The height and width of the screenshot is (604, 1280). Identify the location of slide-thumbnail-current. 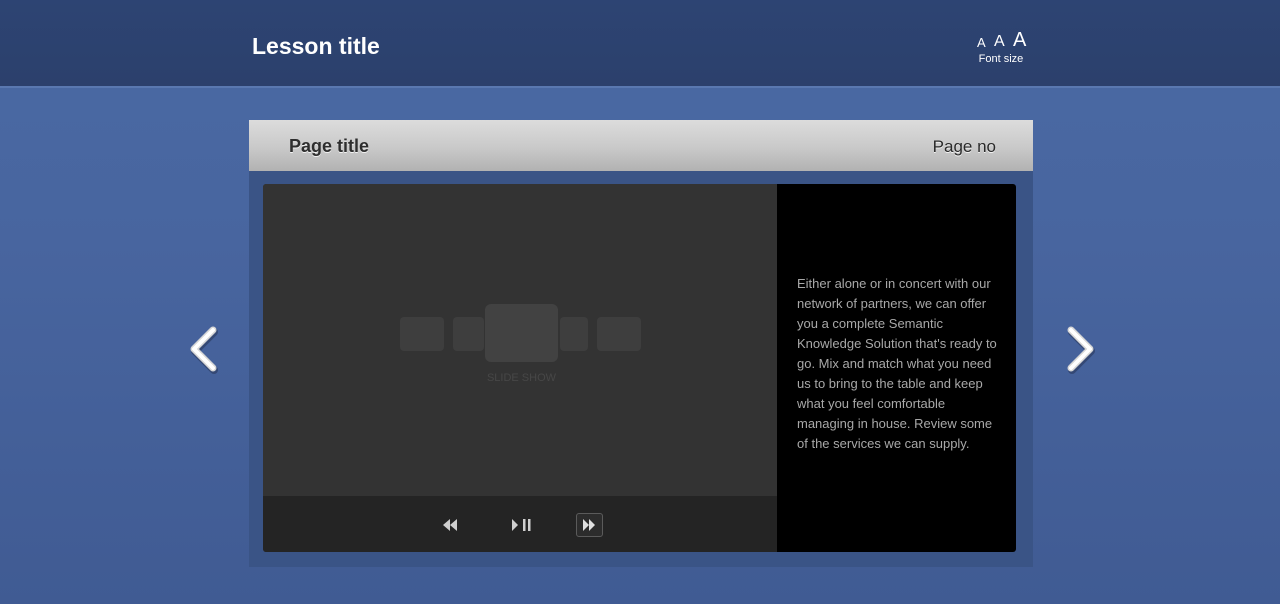
(521, 333).